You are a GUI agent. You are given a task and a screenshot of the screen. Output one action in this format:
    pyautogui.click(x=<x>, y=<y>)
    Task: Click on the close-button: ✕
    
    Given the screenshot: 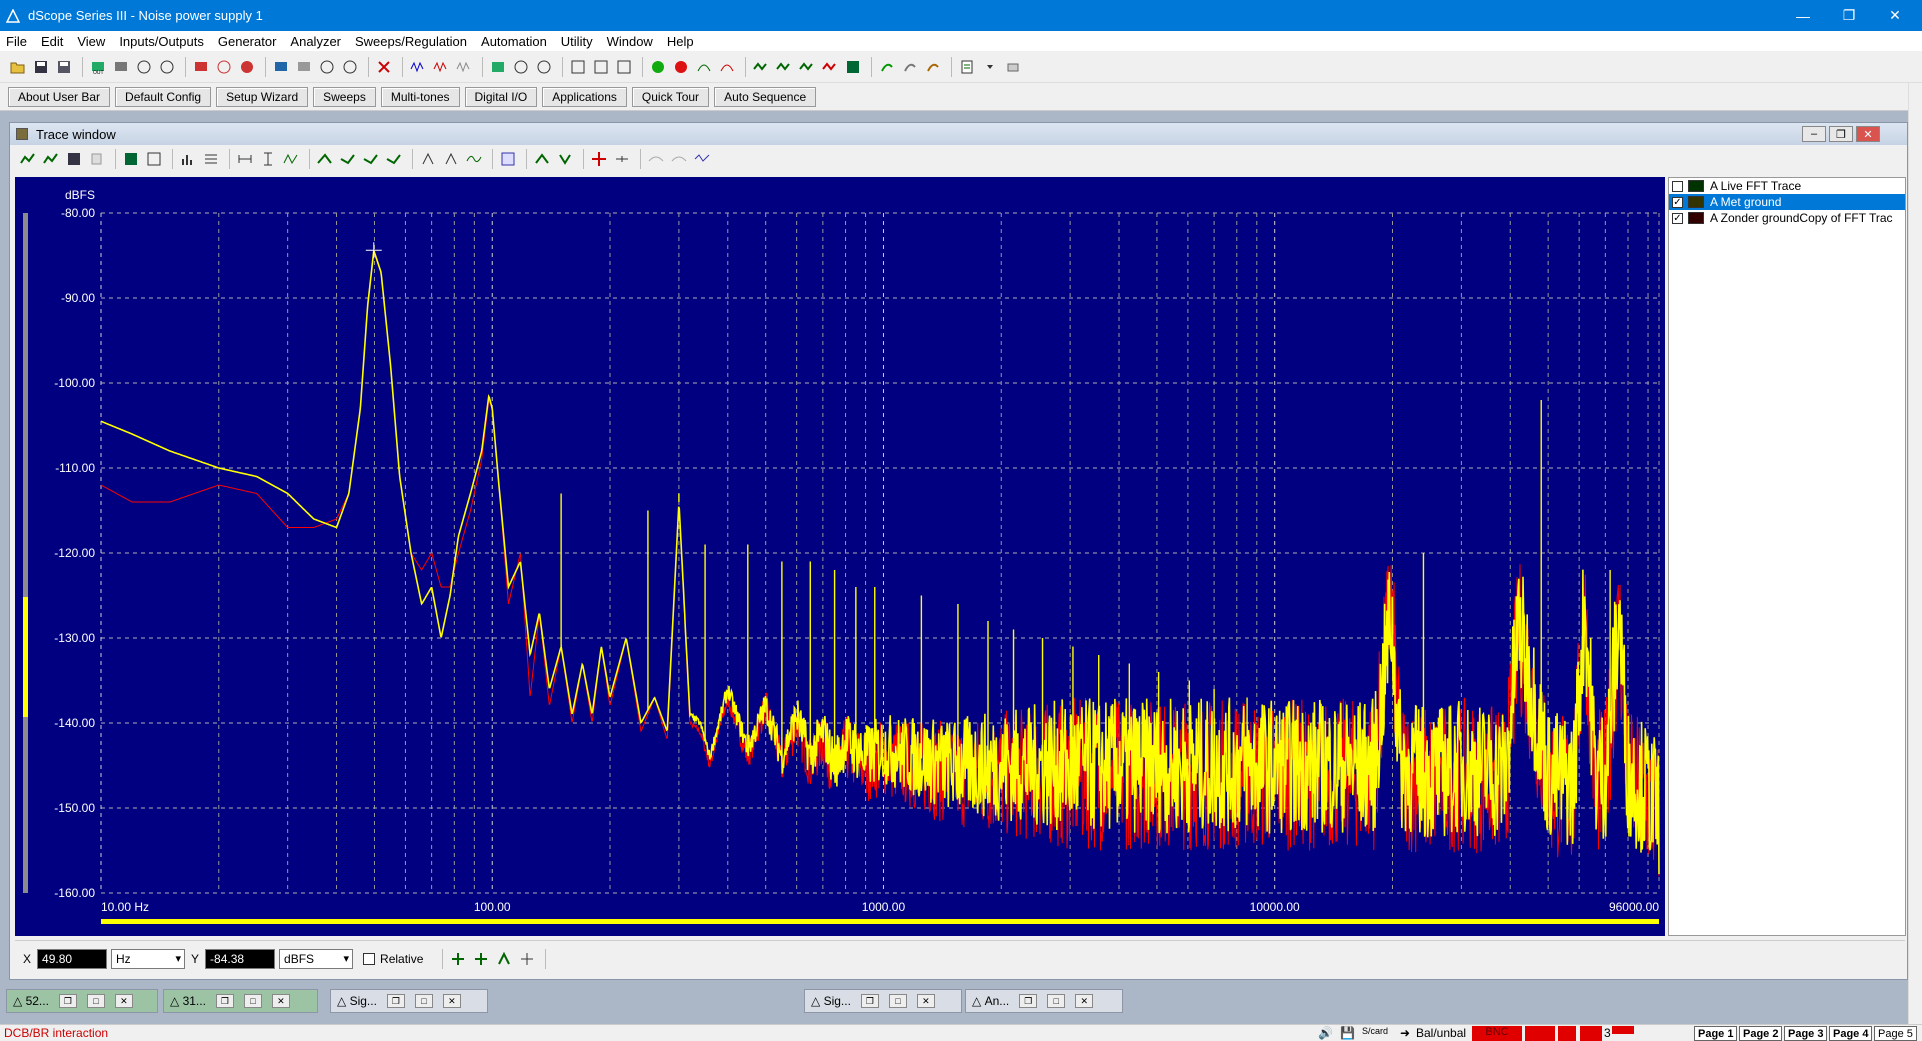 What is the action you would take?
    pyautogui.click(x=1895, y=15)
    